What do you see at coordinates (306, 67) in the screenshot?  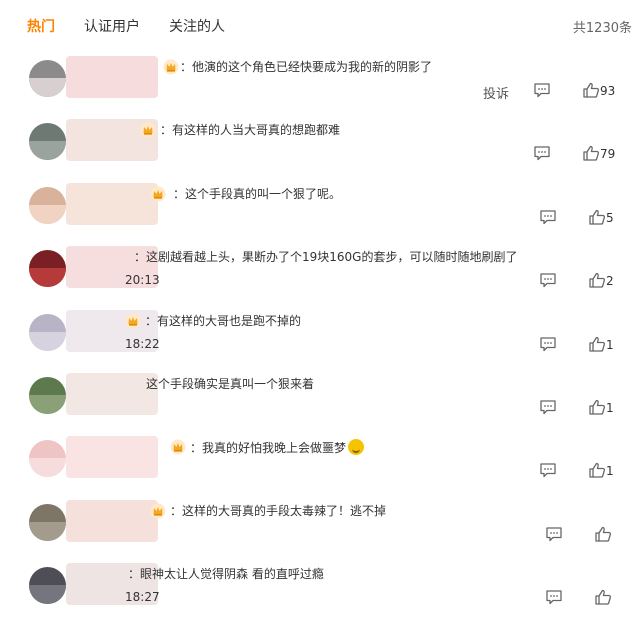 I see `comment-text: ：他演的这个角色已经快要成为我的新的阴影了` at bounding box center [306, 67].